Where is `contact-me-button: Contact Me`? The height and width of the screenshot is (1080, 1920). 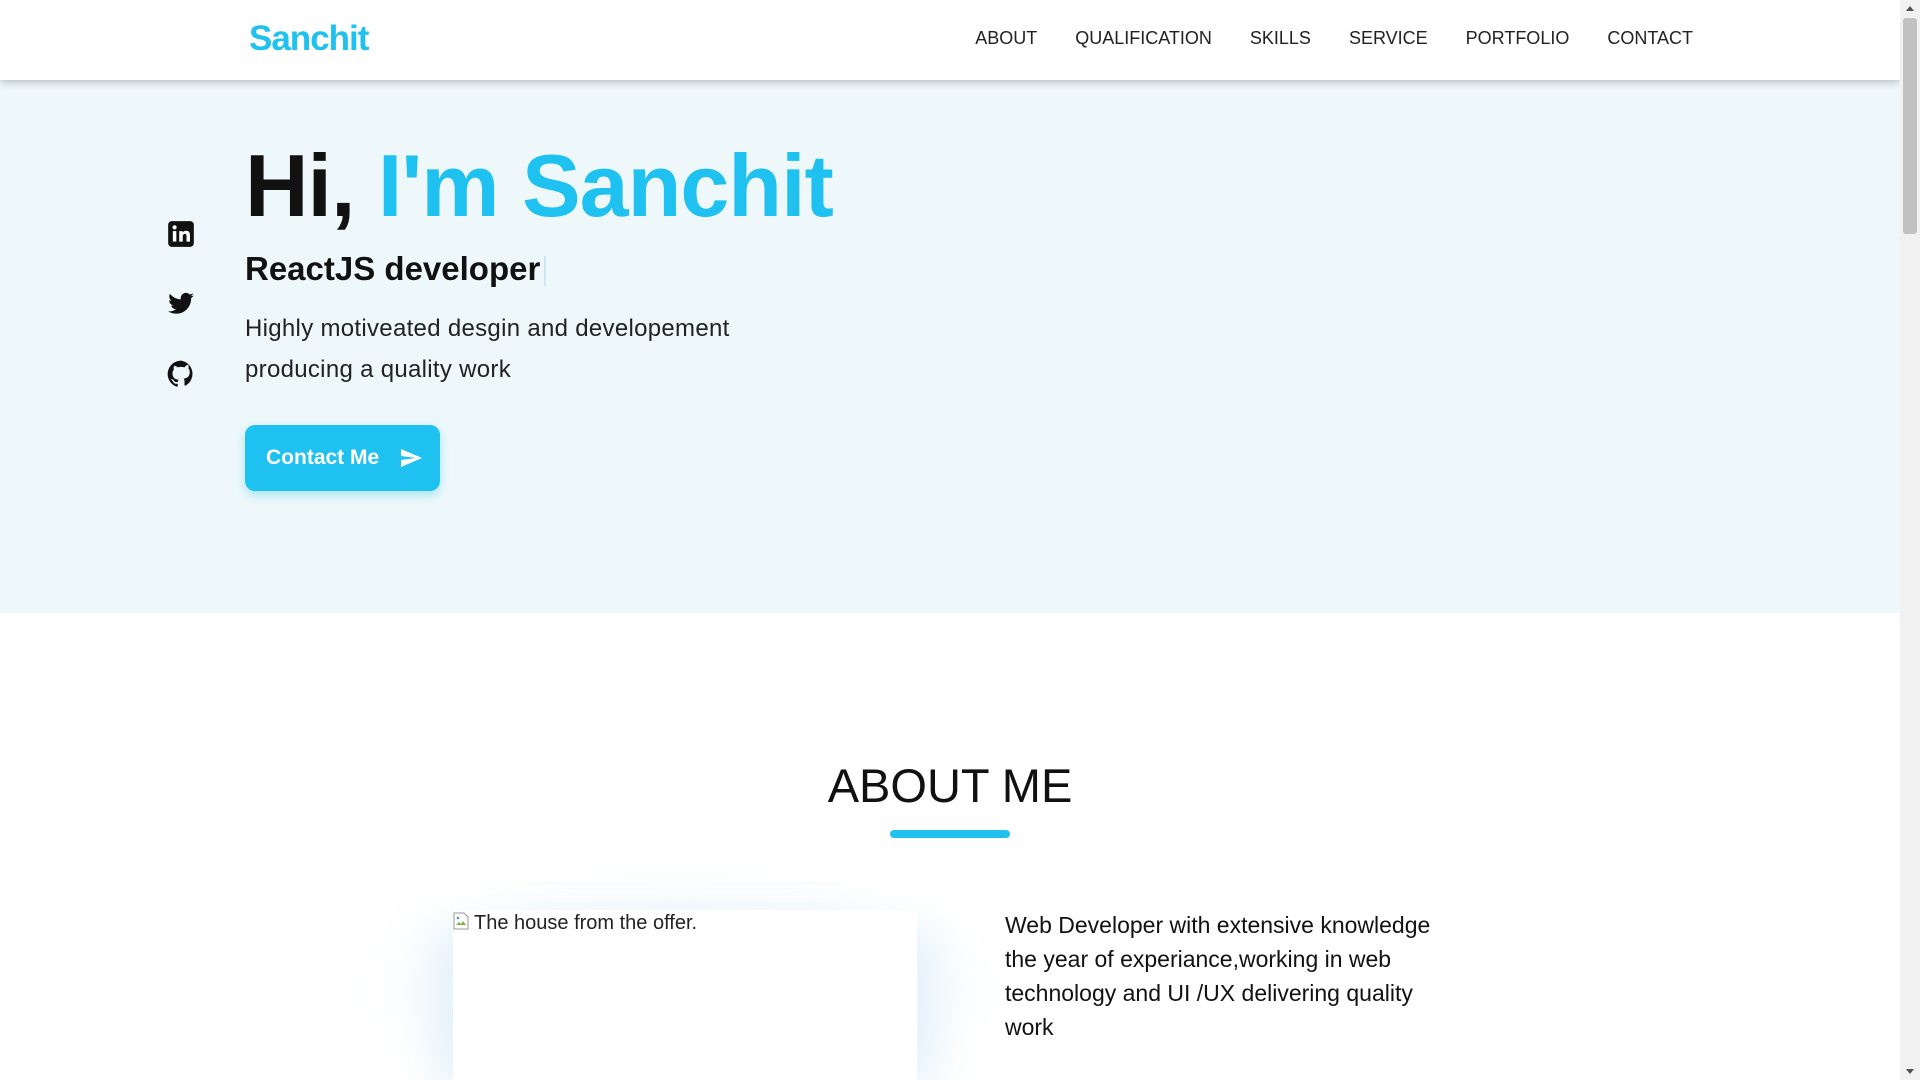
contact-me-button: Contact Me is located at coordinates (342, 458).